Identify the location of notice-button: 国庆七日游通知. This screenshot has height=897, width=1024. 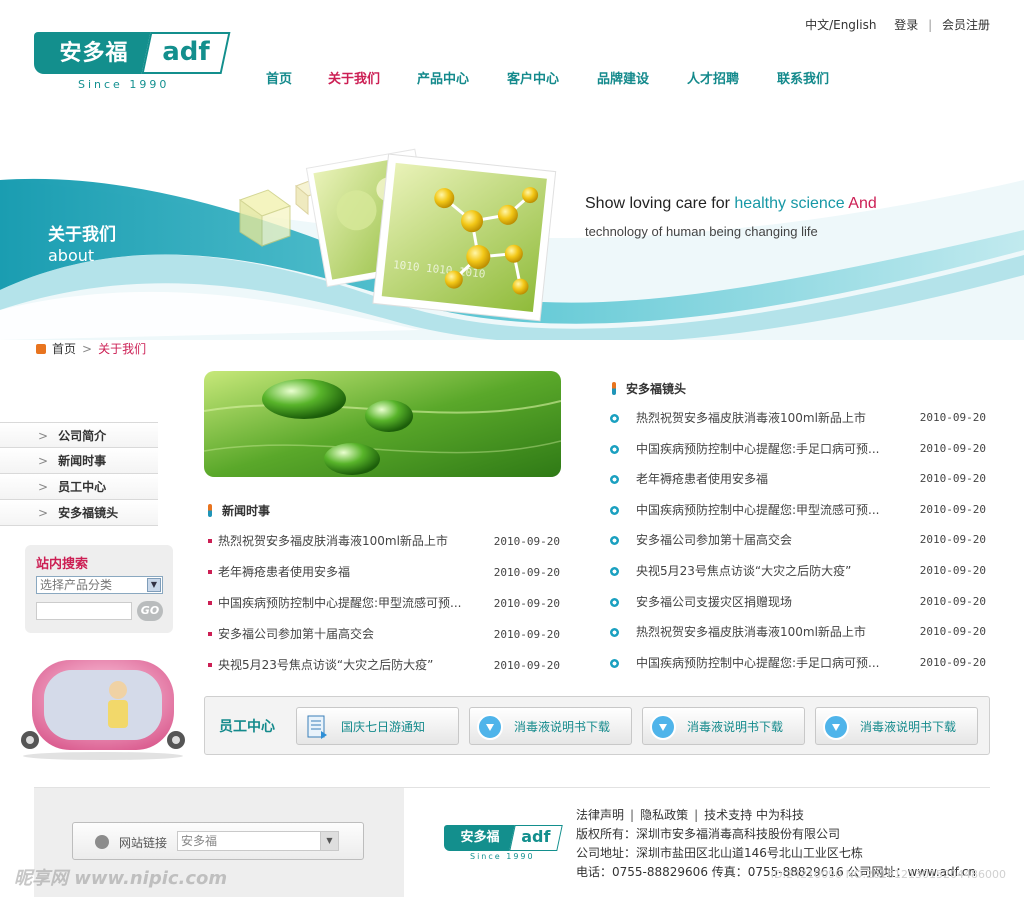
(377, 726).